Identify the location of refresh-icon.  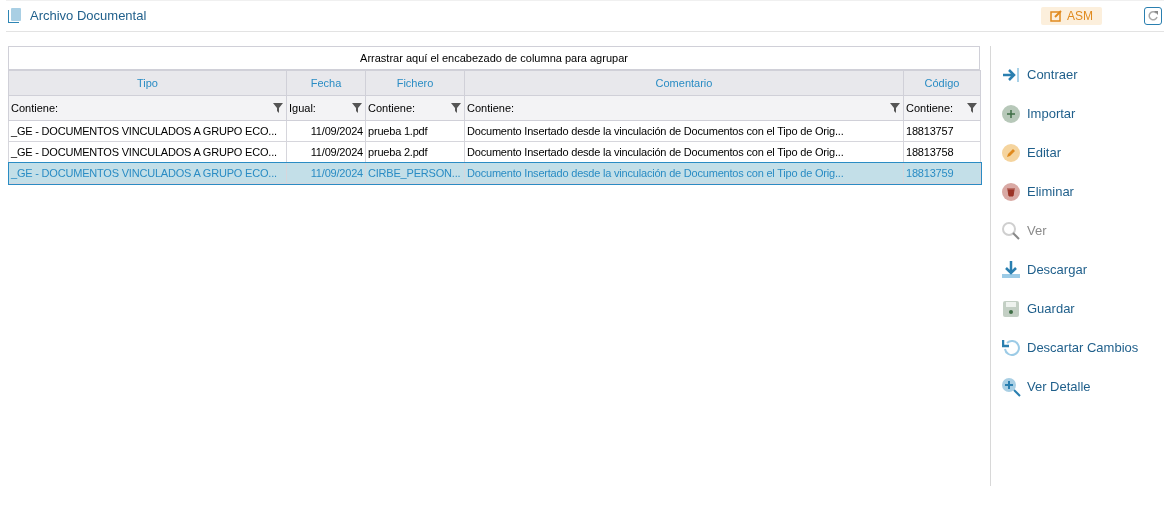
(1153, 16).